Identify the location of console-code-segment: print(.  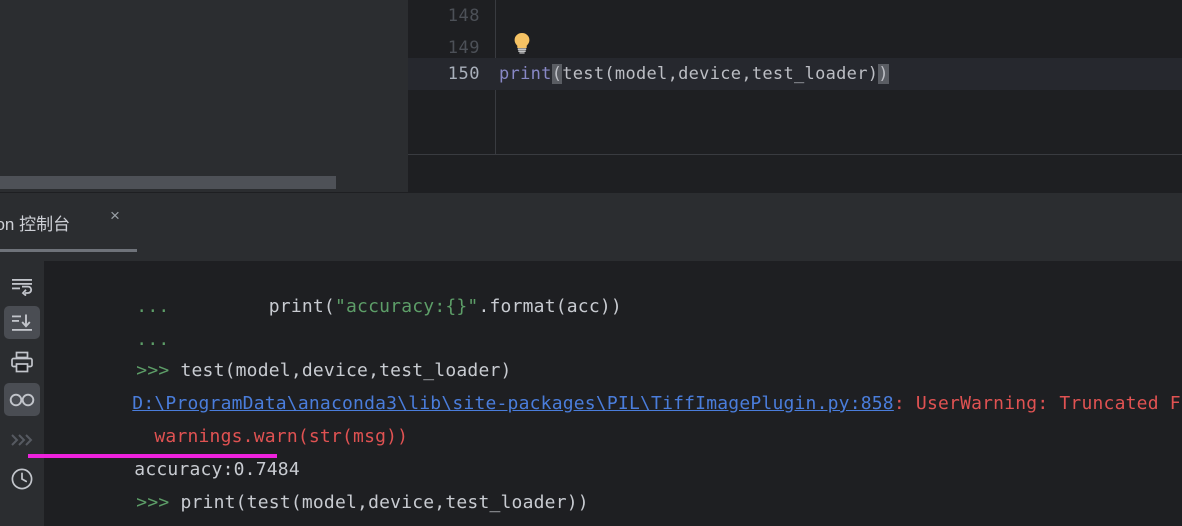
(257, 306).